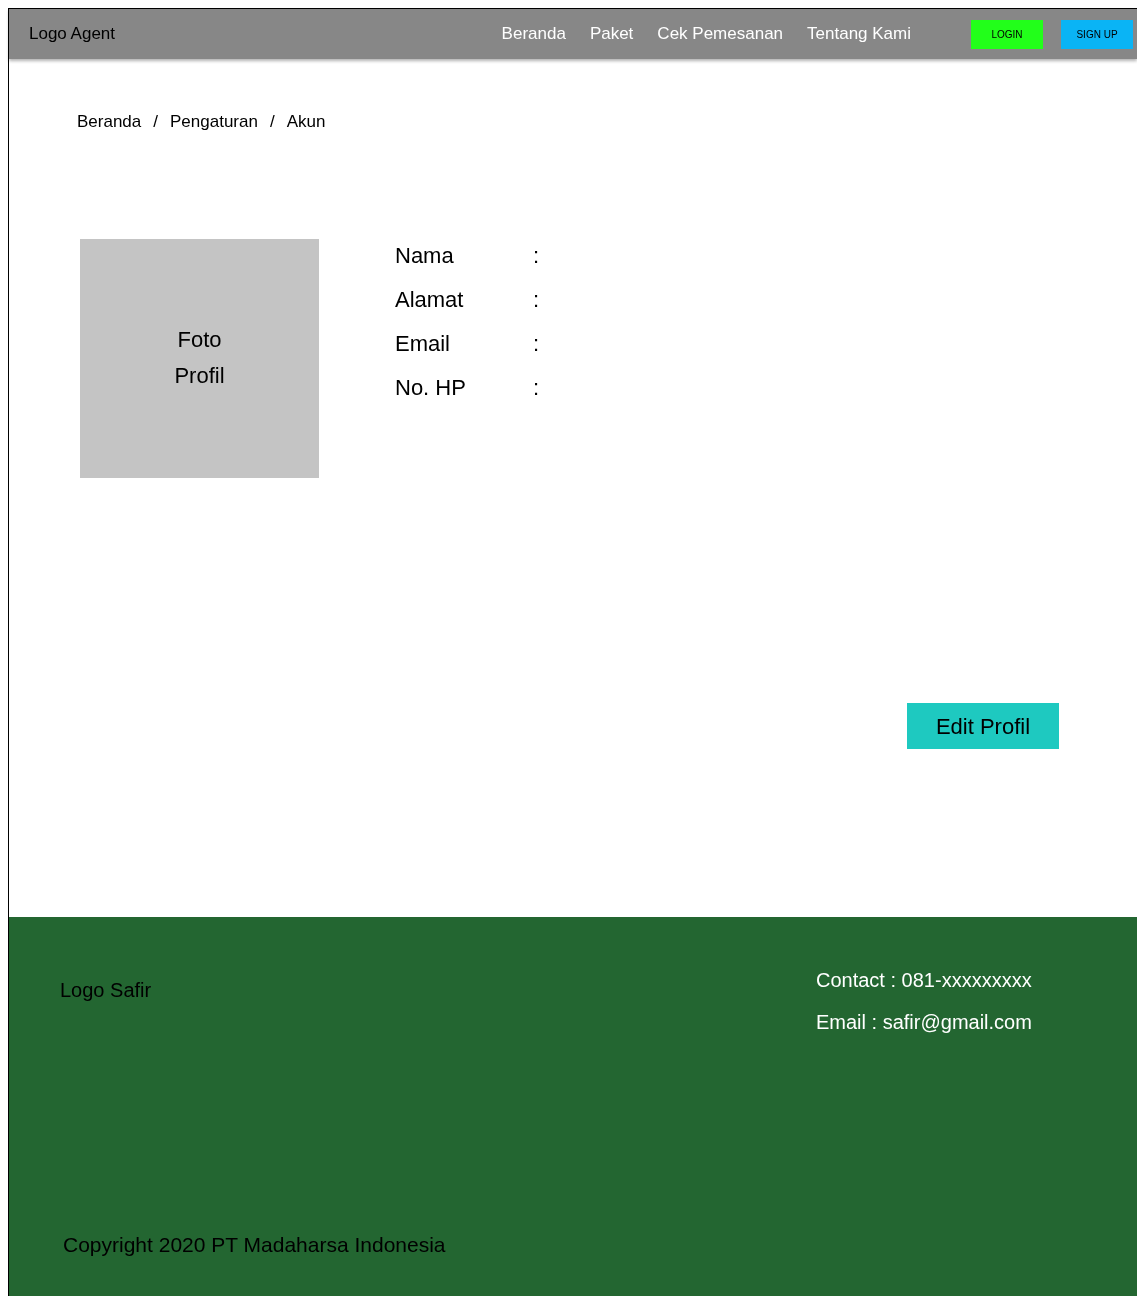 The width and height of the screenshot is (1137, 1296). Describe the element at coordinates (254, 1245) in the screenshot. I see `copyright-text: Copyright 2020 PT Madaharsa Indonesia` at that location.